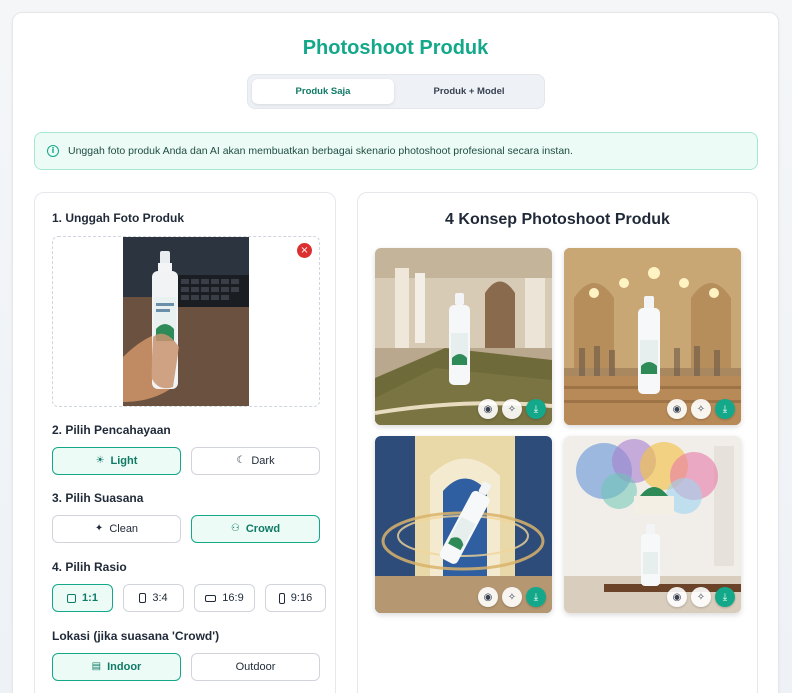  Describe the element at coordinates (211, 598) in the screenshot. I see `landscape-icon` at that location.